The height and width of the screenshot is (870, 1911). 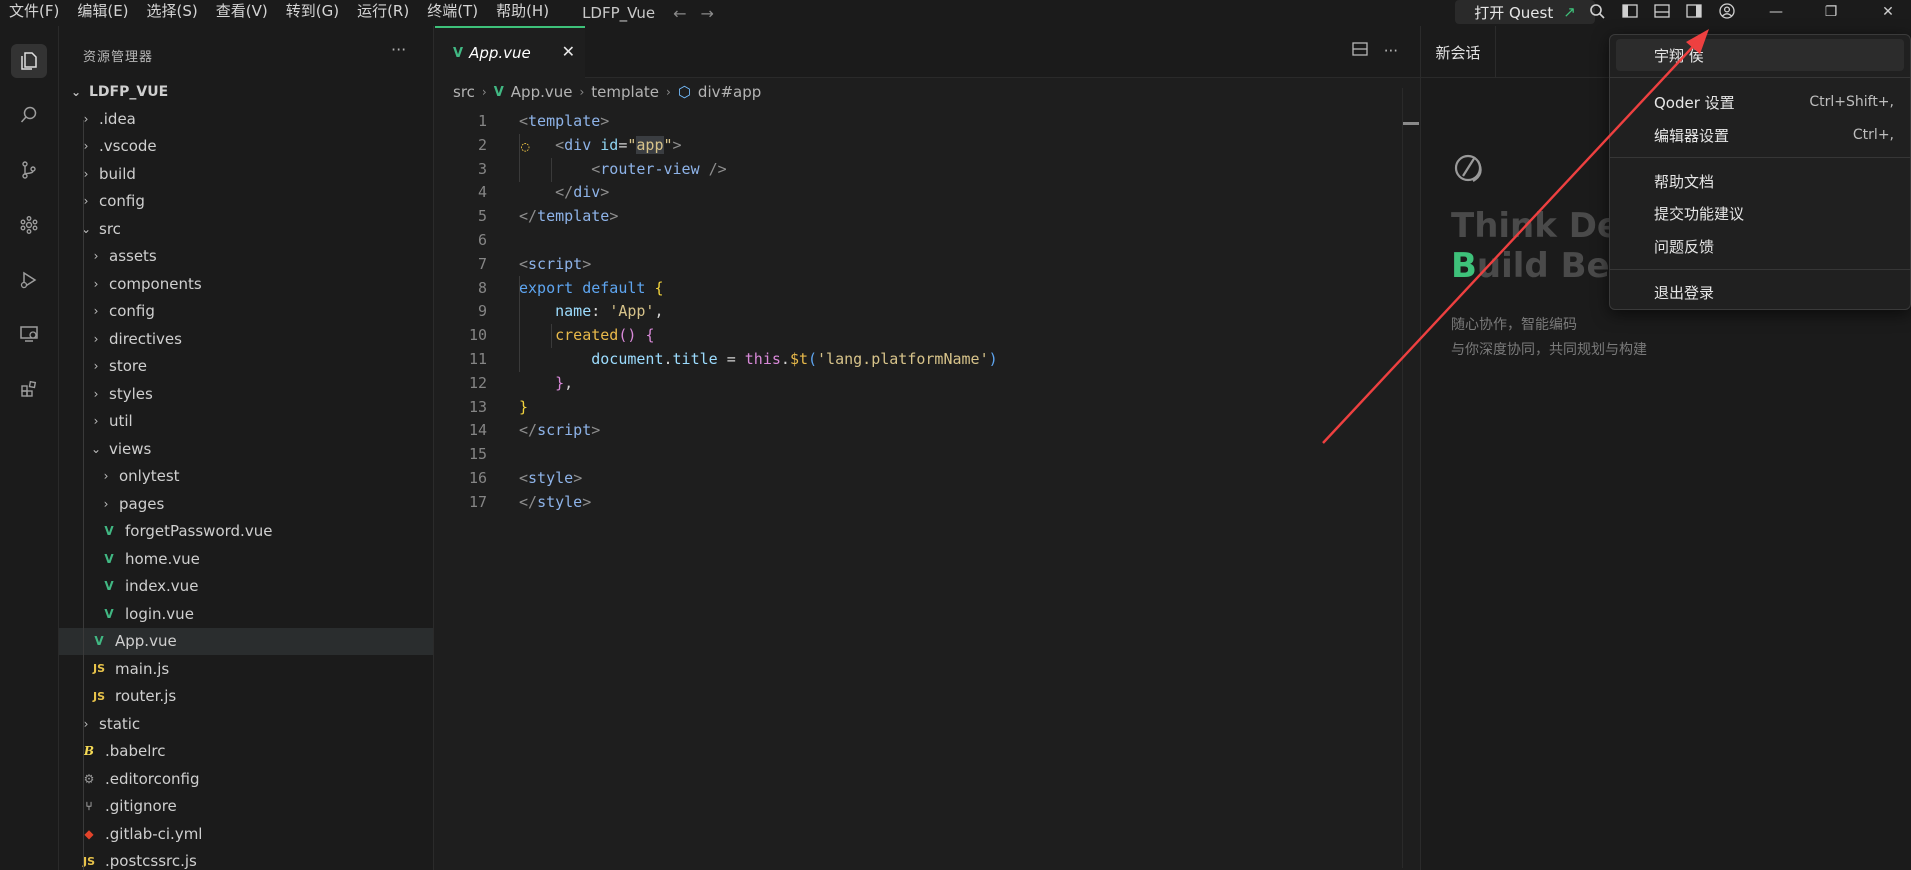 What do you see at coordinates (246, 859) in the screenshot?
I see `file-item: JS .postcssrc.js` at bounding box center [246, 859].